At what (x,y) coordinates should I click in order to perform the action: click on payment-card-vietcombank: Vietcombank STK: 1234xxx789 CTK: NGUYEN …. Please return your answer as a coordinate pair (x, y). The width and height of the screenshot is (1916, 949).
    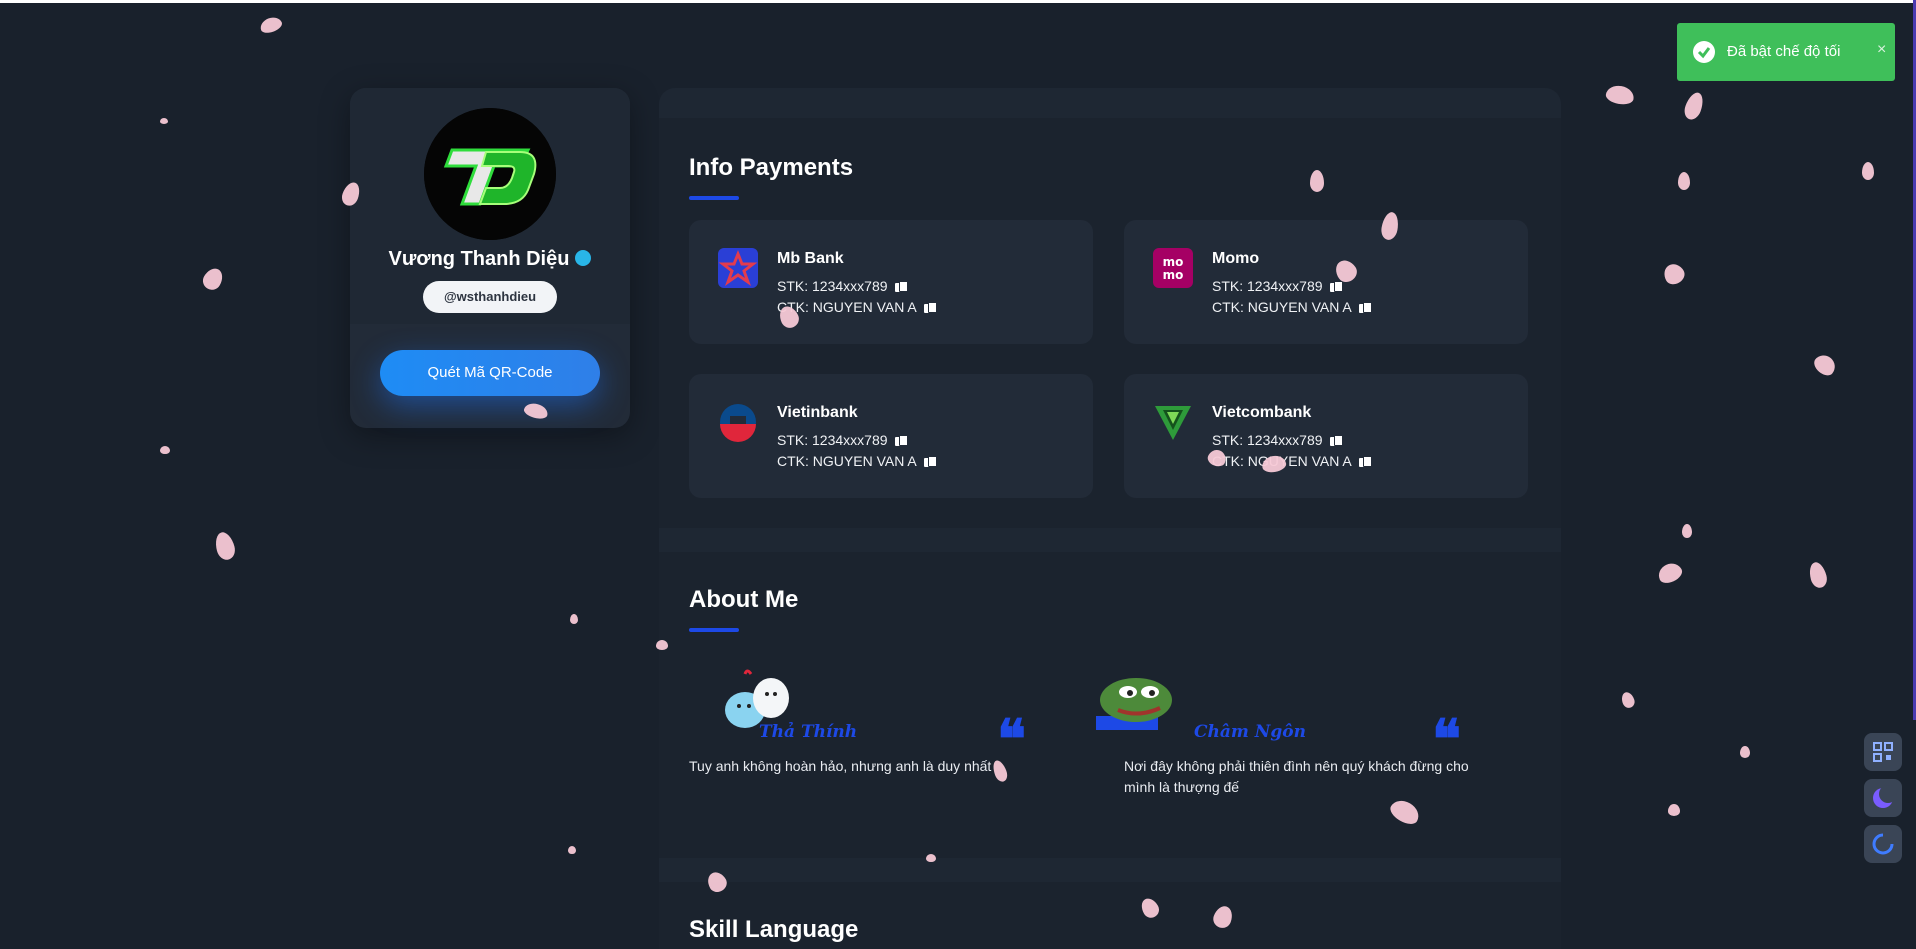
    Looking at the image, I should click on (1326, 436).